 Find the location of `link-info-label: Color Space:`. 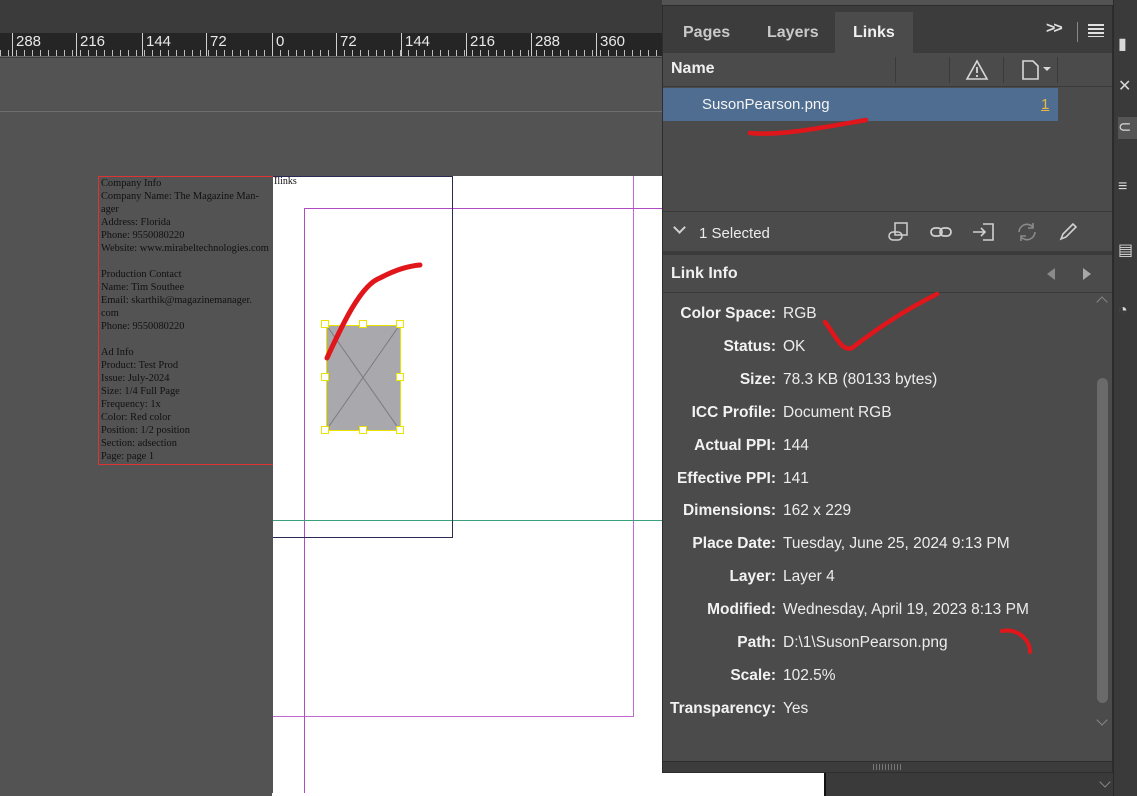

link-info-label: Color Space: is located at coordinates (728, 313).